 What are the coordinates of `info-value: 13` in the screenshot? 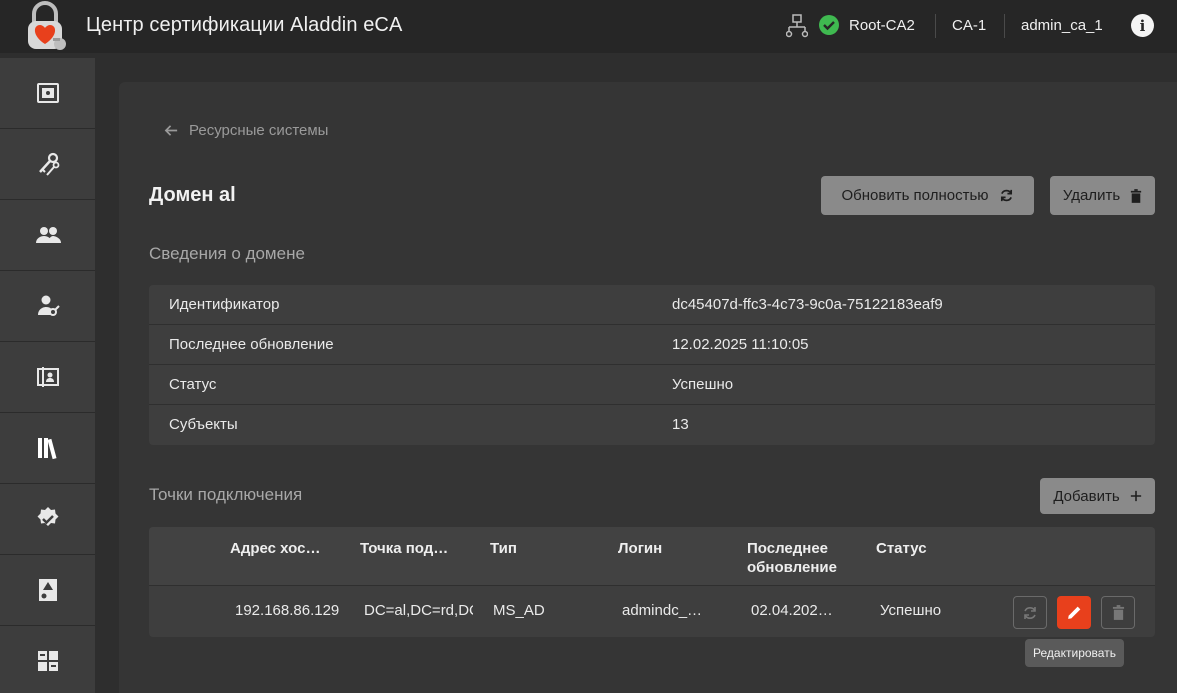 It's located at (680, 424).